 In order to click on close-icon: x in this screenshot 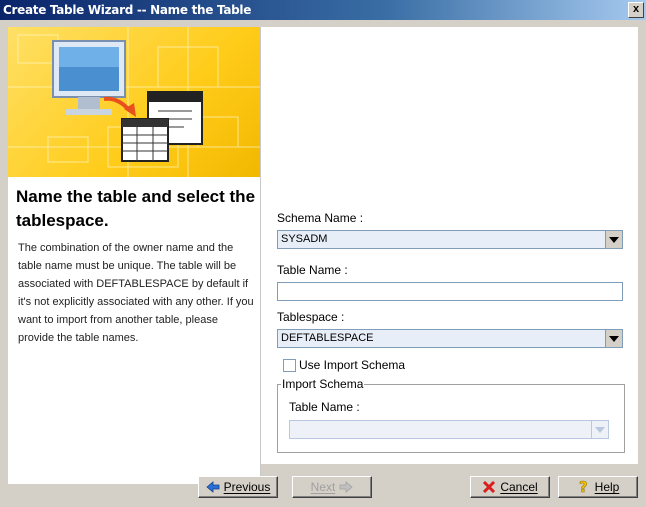, I will do `click(636, 9)`.